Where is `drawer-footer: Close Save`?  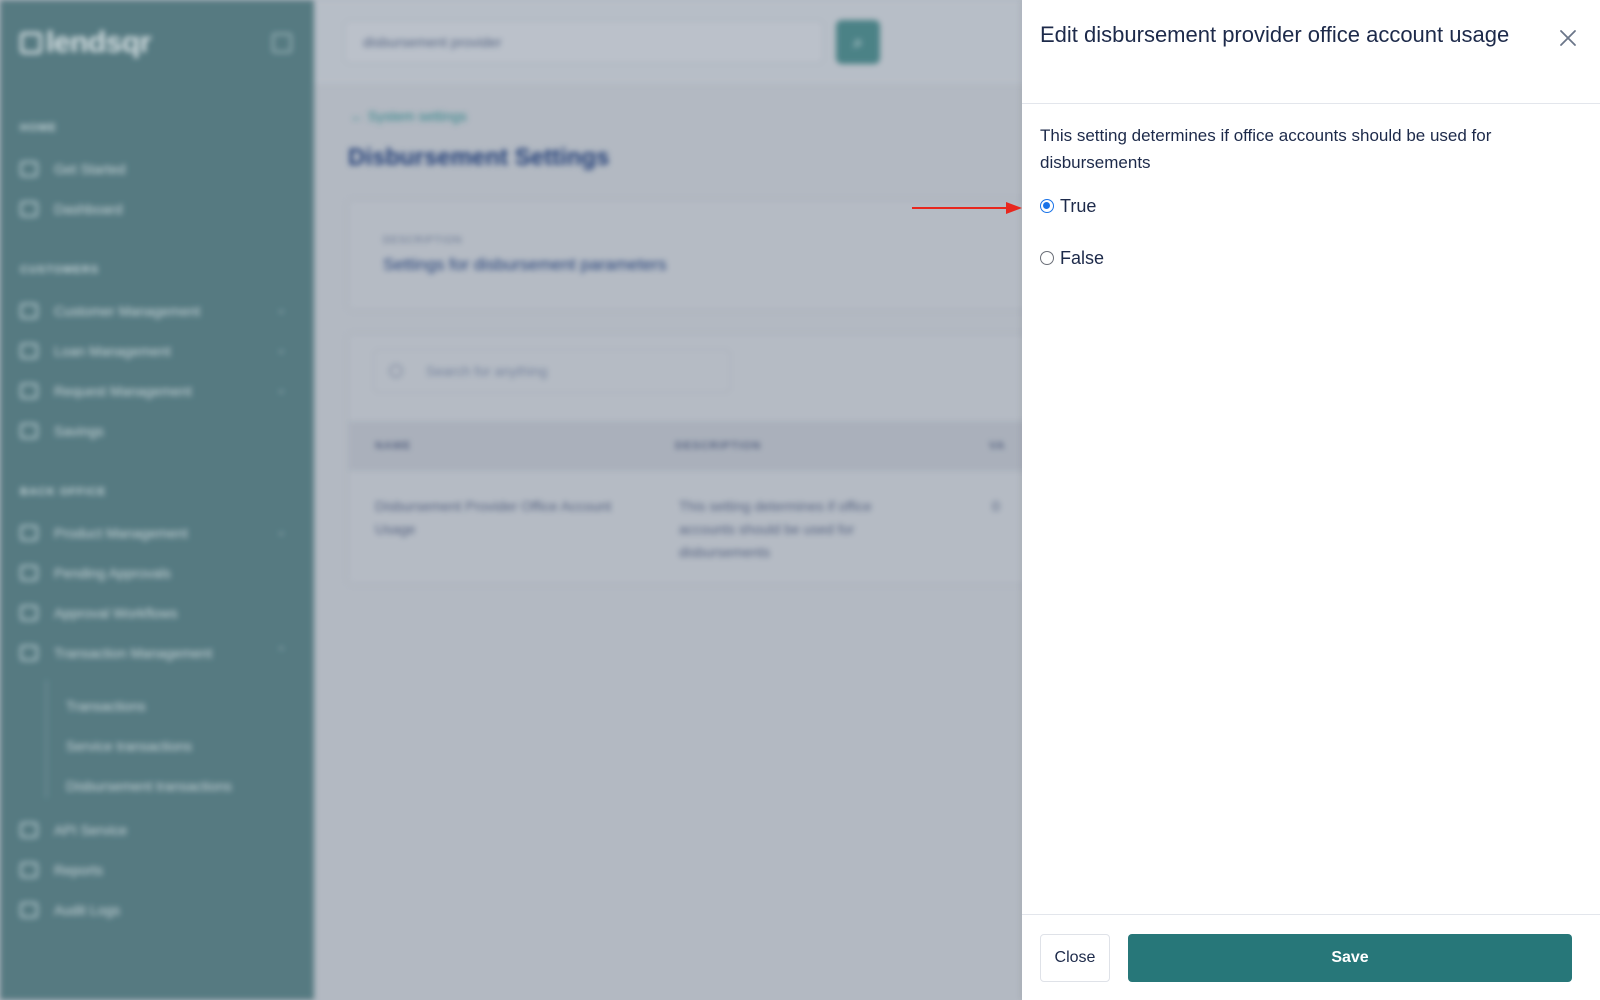
drawer-footer: Close Save is located at coordinates (1311, 957).